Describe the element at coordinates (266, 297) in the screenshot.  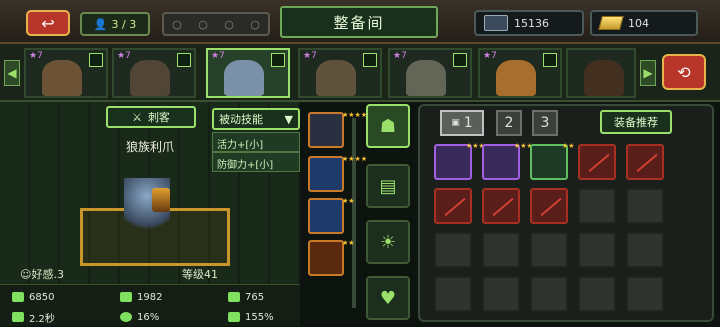
I see `stat-defense: 765` at that location.